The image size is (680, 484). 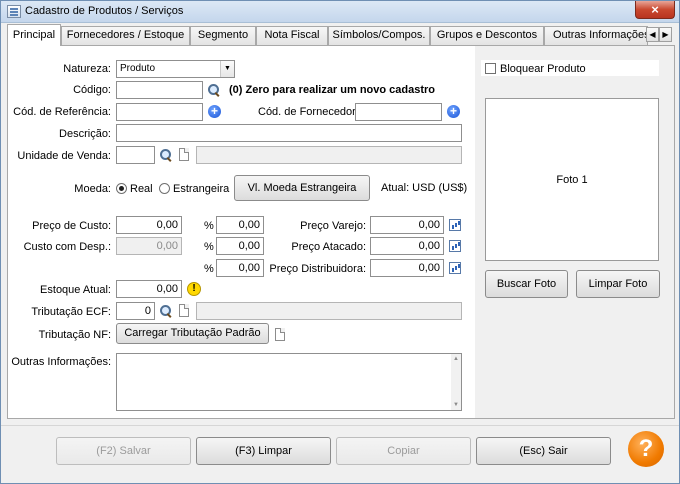 What do you see at coordinates (333, 226) in the screenshot?
I see `preco-varejo-label: Preço Varejo:` at bounding box center [333, 226].